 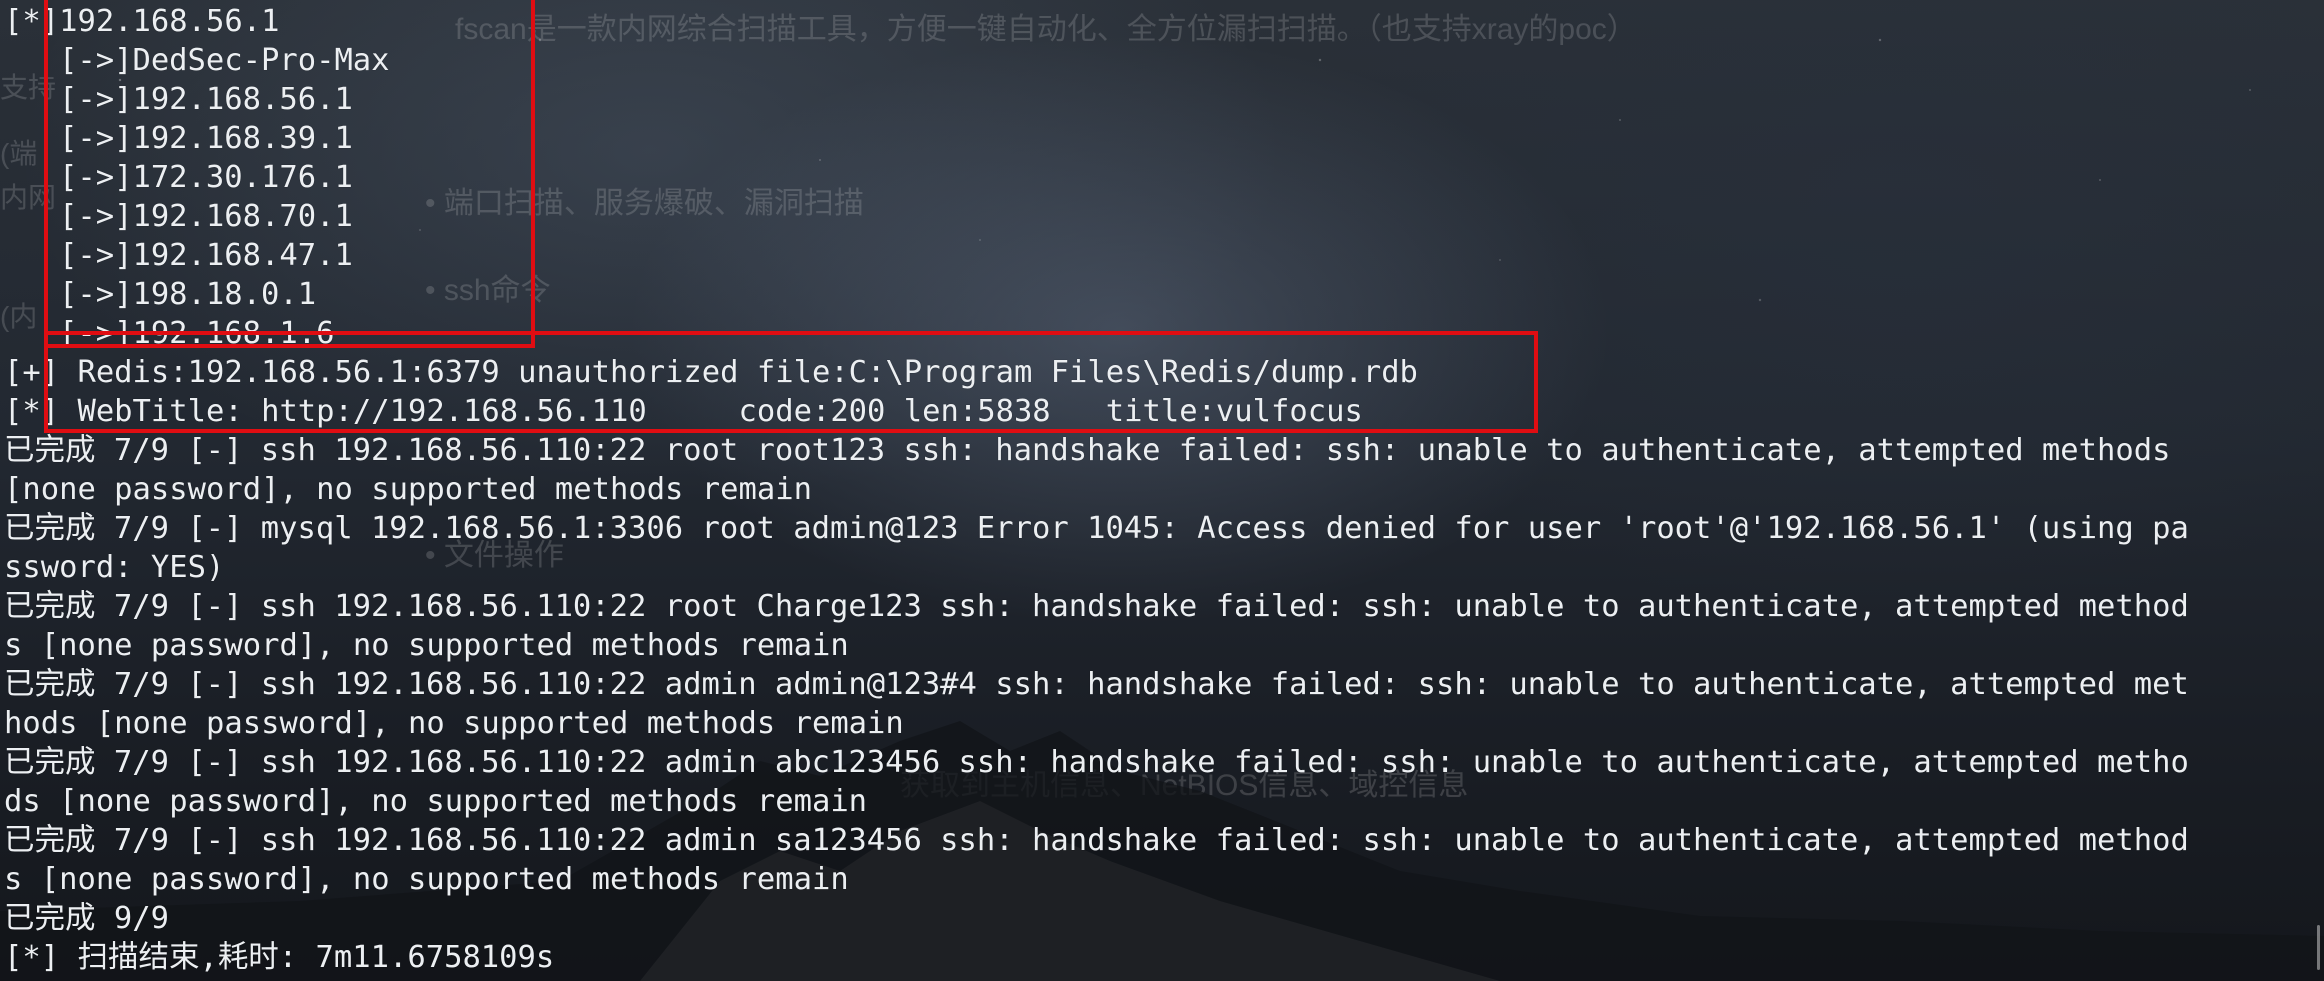 I want to click on interface-line: [->]172.30.176.1, so click(x=206, y=177).